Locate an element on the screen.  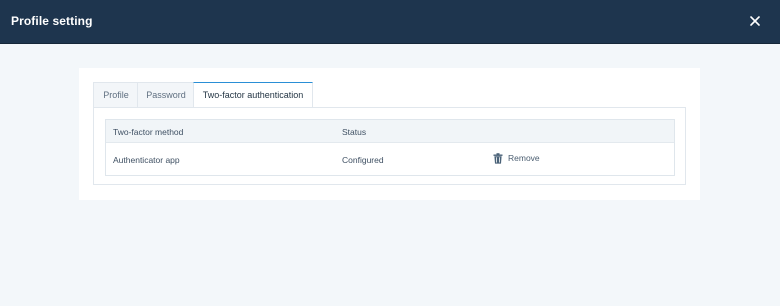
title-bar: Profile setting is located at coordinates (390, 22).